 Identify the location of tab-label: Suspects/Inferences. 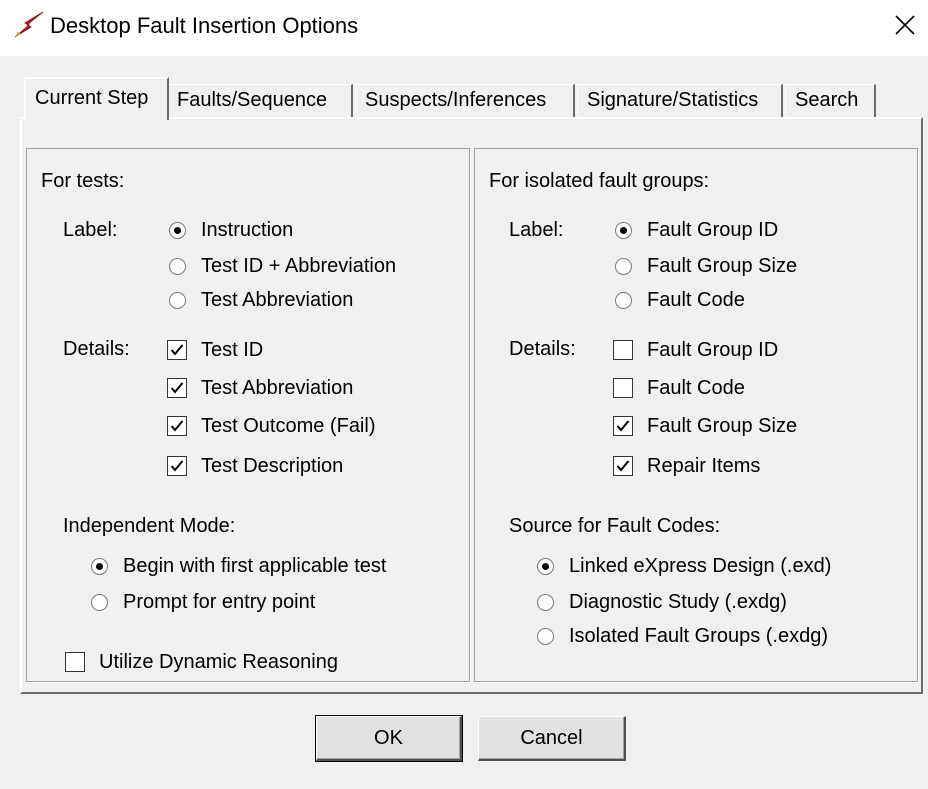
(456, 100).